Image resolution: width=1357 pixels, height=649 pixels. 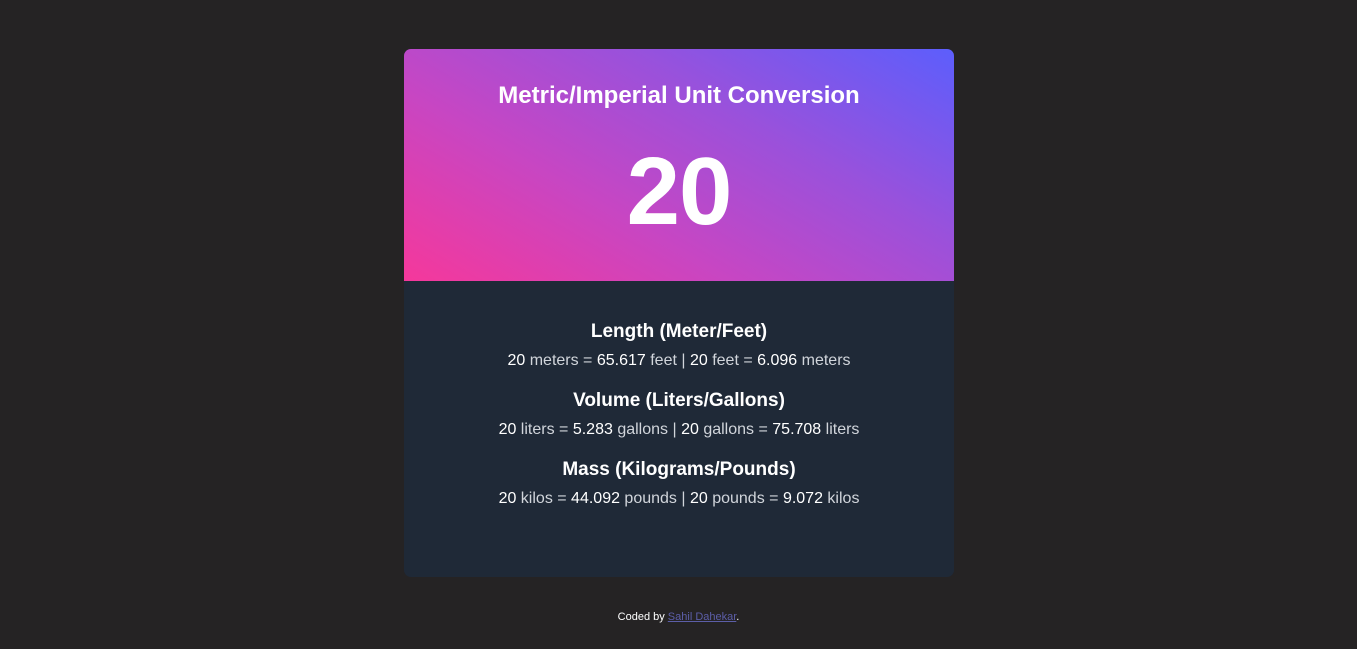 I want to click on result-text: meters =, so click(x=561, y=360).